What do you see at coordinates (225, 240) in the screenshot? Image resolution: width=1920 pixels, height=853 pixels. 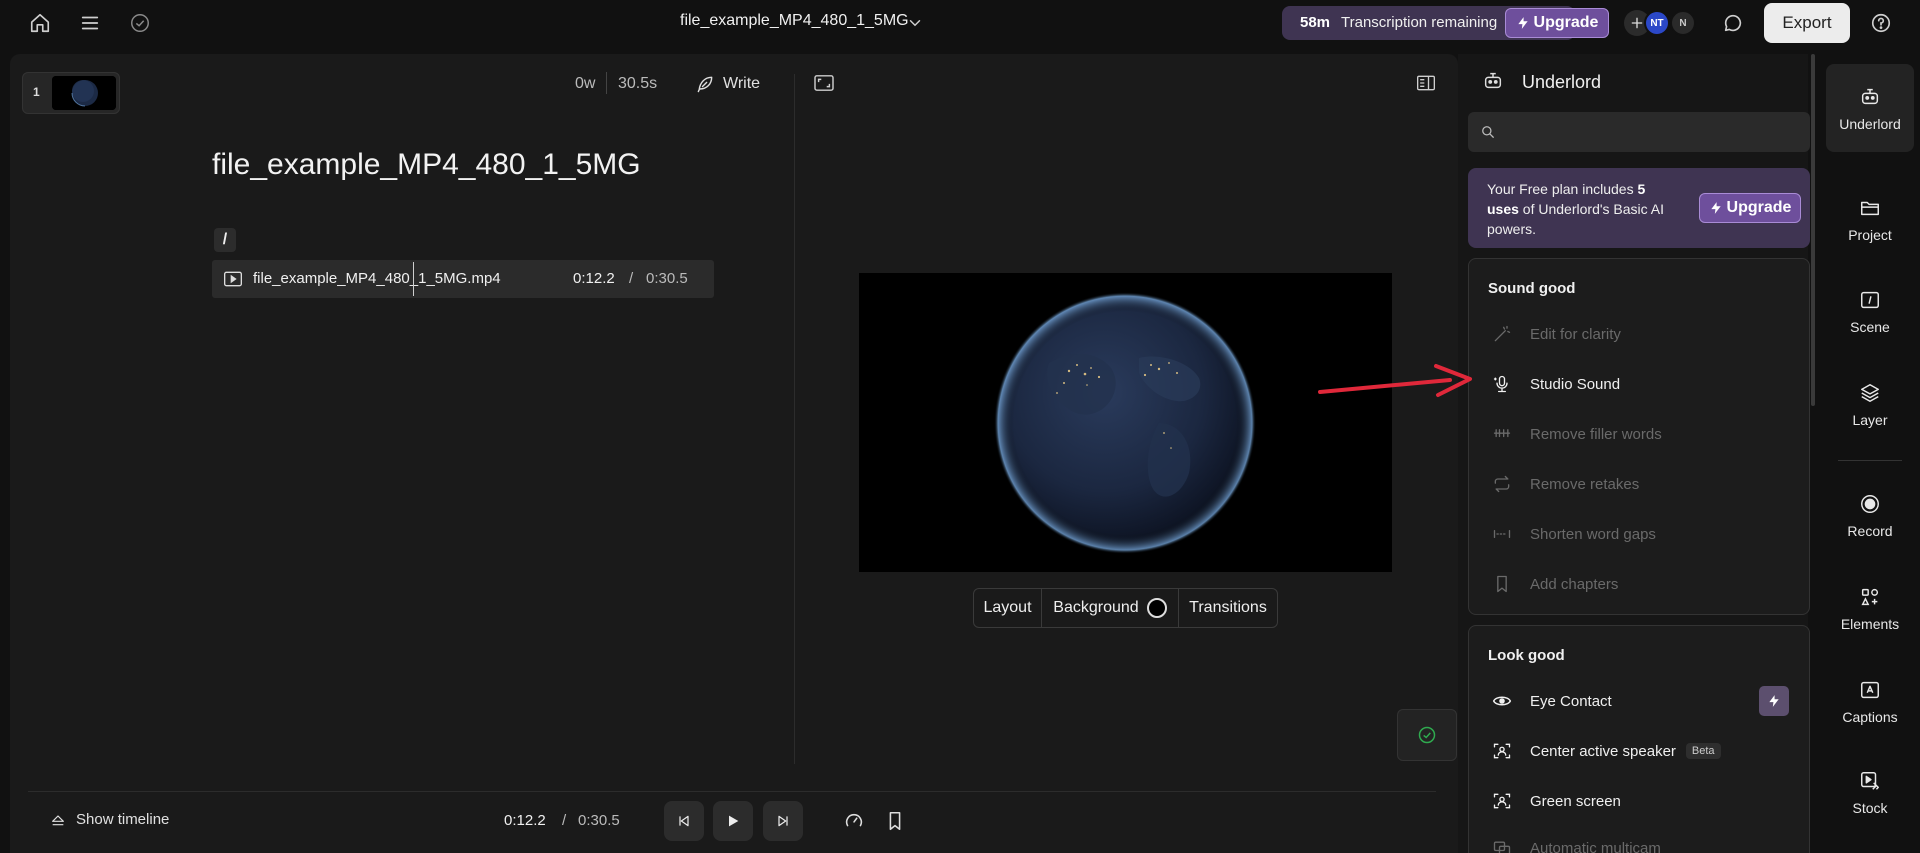 I see `slash-command-chip: /` at bounding box center [225, 240].